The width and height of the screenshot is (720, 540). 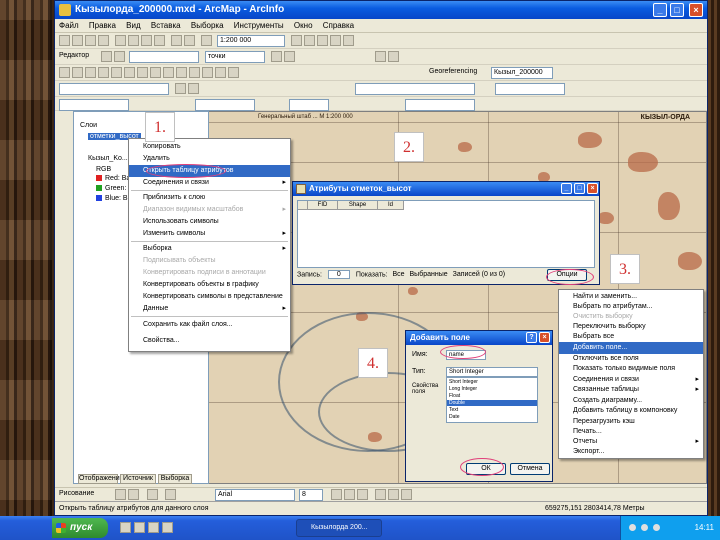 I want to click on record-number-field: 0, so click(x=338, y=274).